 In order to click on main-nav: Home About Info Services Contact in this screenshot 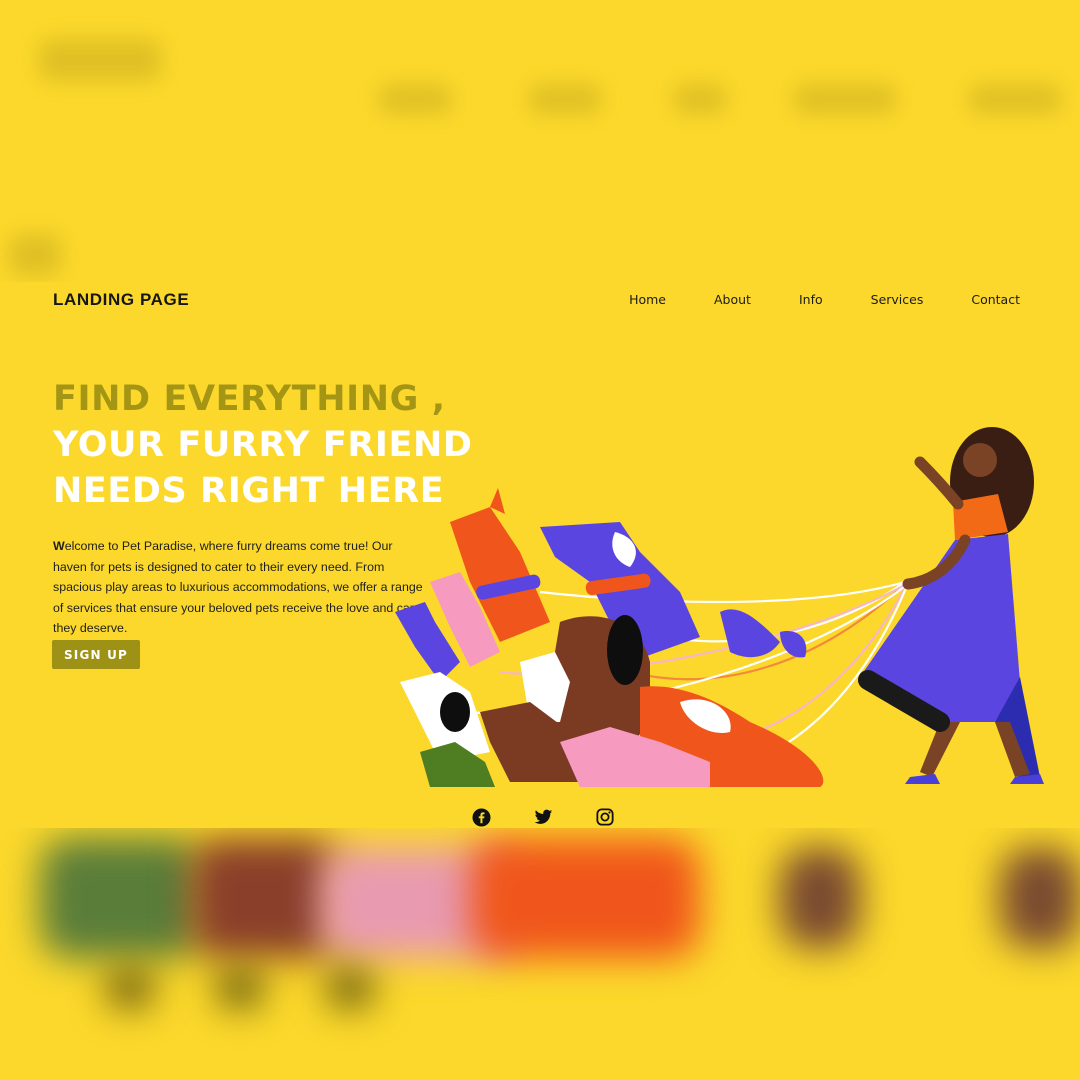, I will do `click(800, 299)`.